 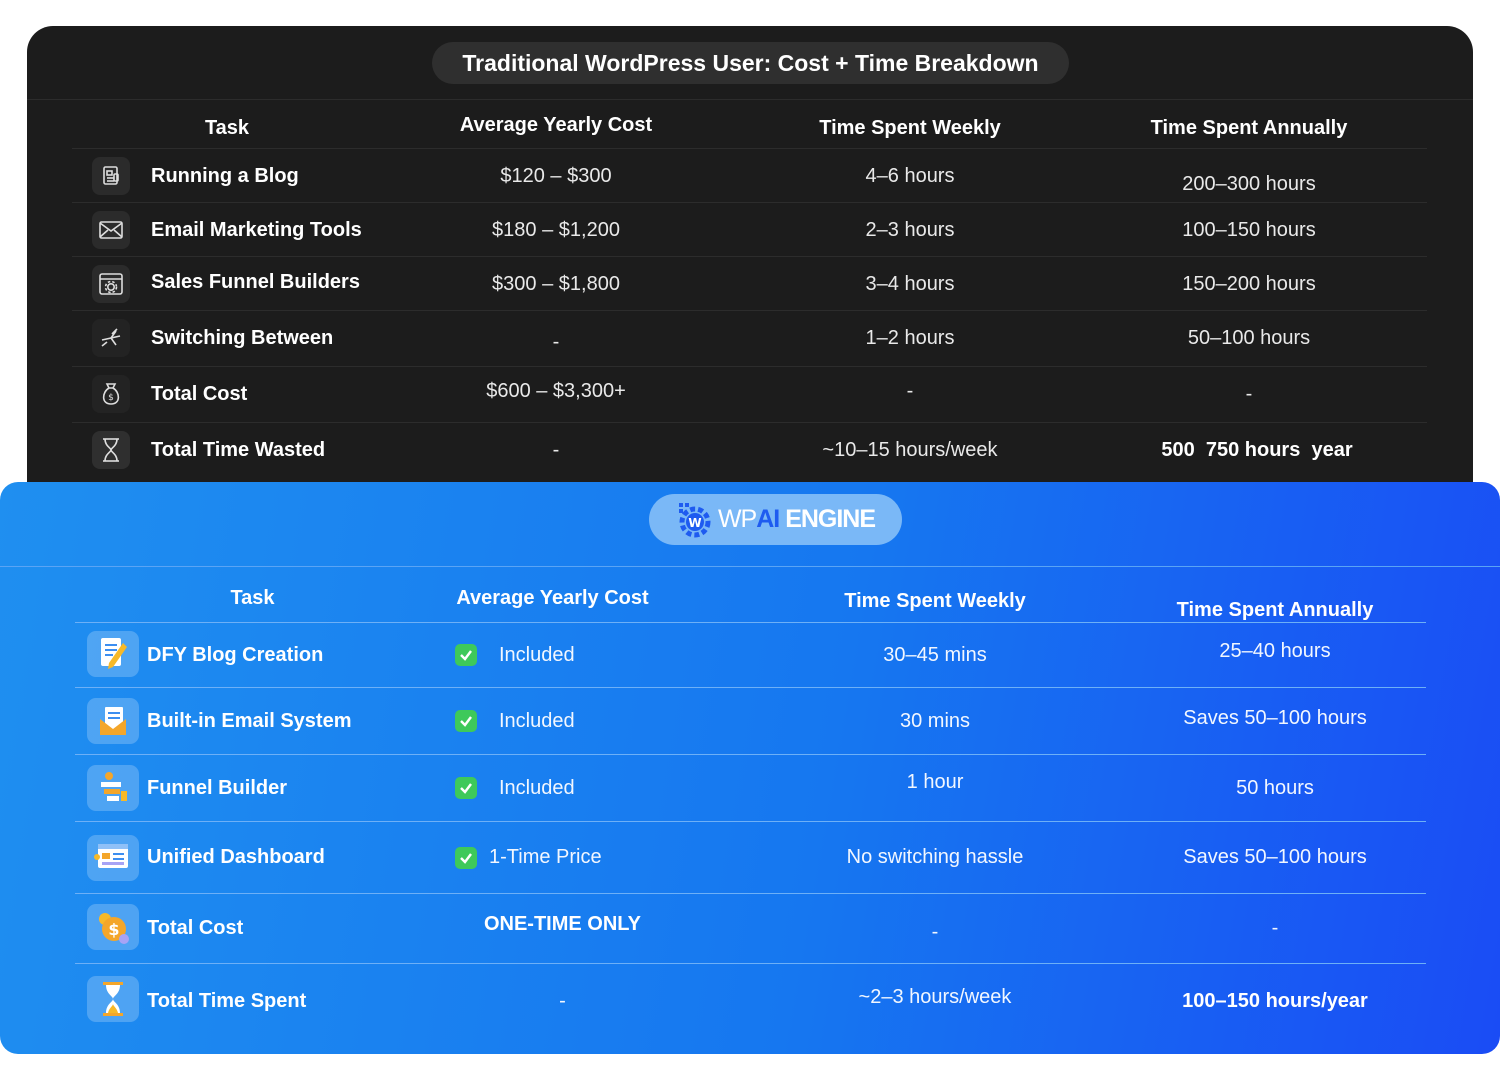 What do you see at coordinates (242, 337) in the screenshot?
I see `task-label: Switching Between` at bounding box center [242, 337].